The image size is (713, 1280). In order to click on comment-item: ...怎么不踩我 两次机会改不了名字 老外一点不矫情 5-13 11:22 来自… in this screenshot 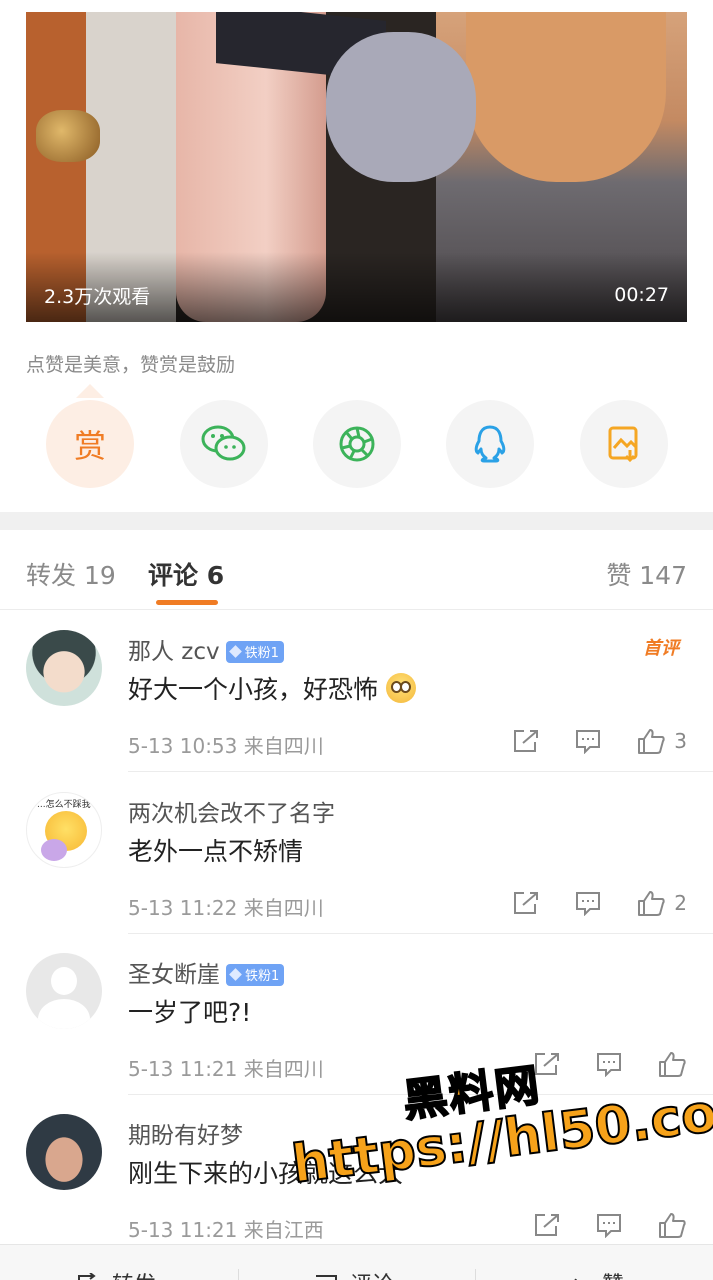, I will do `click(356, 863)`.